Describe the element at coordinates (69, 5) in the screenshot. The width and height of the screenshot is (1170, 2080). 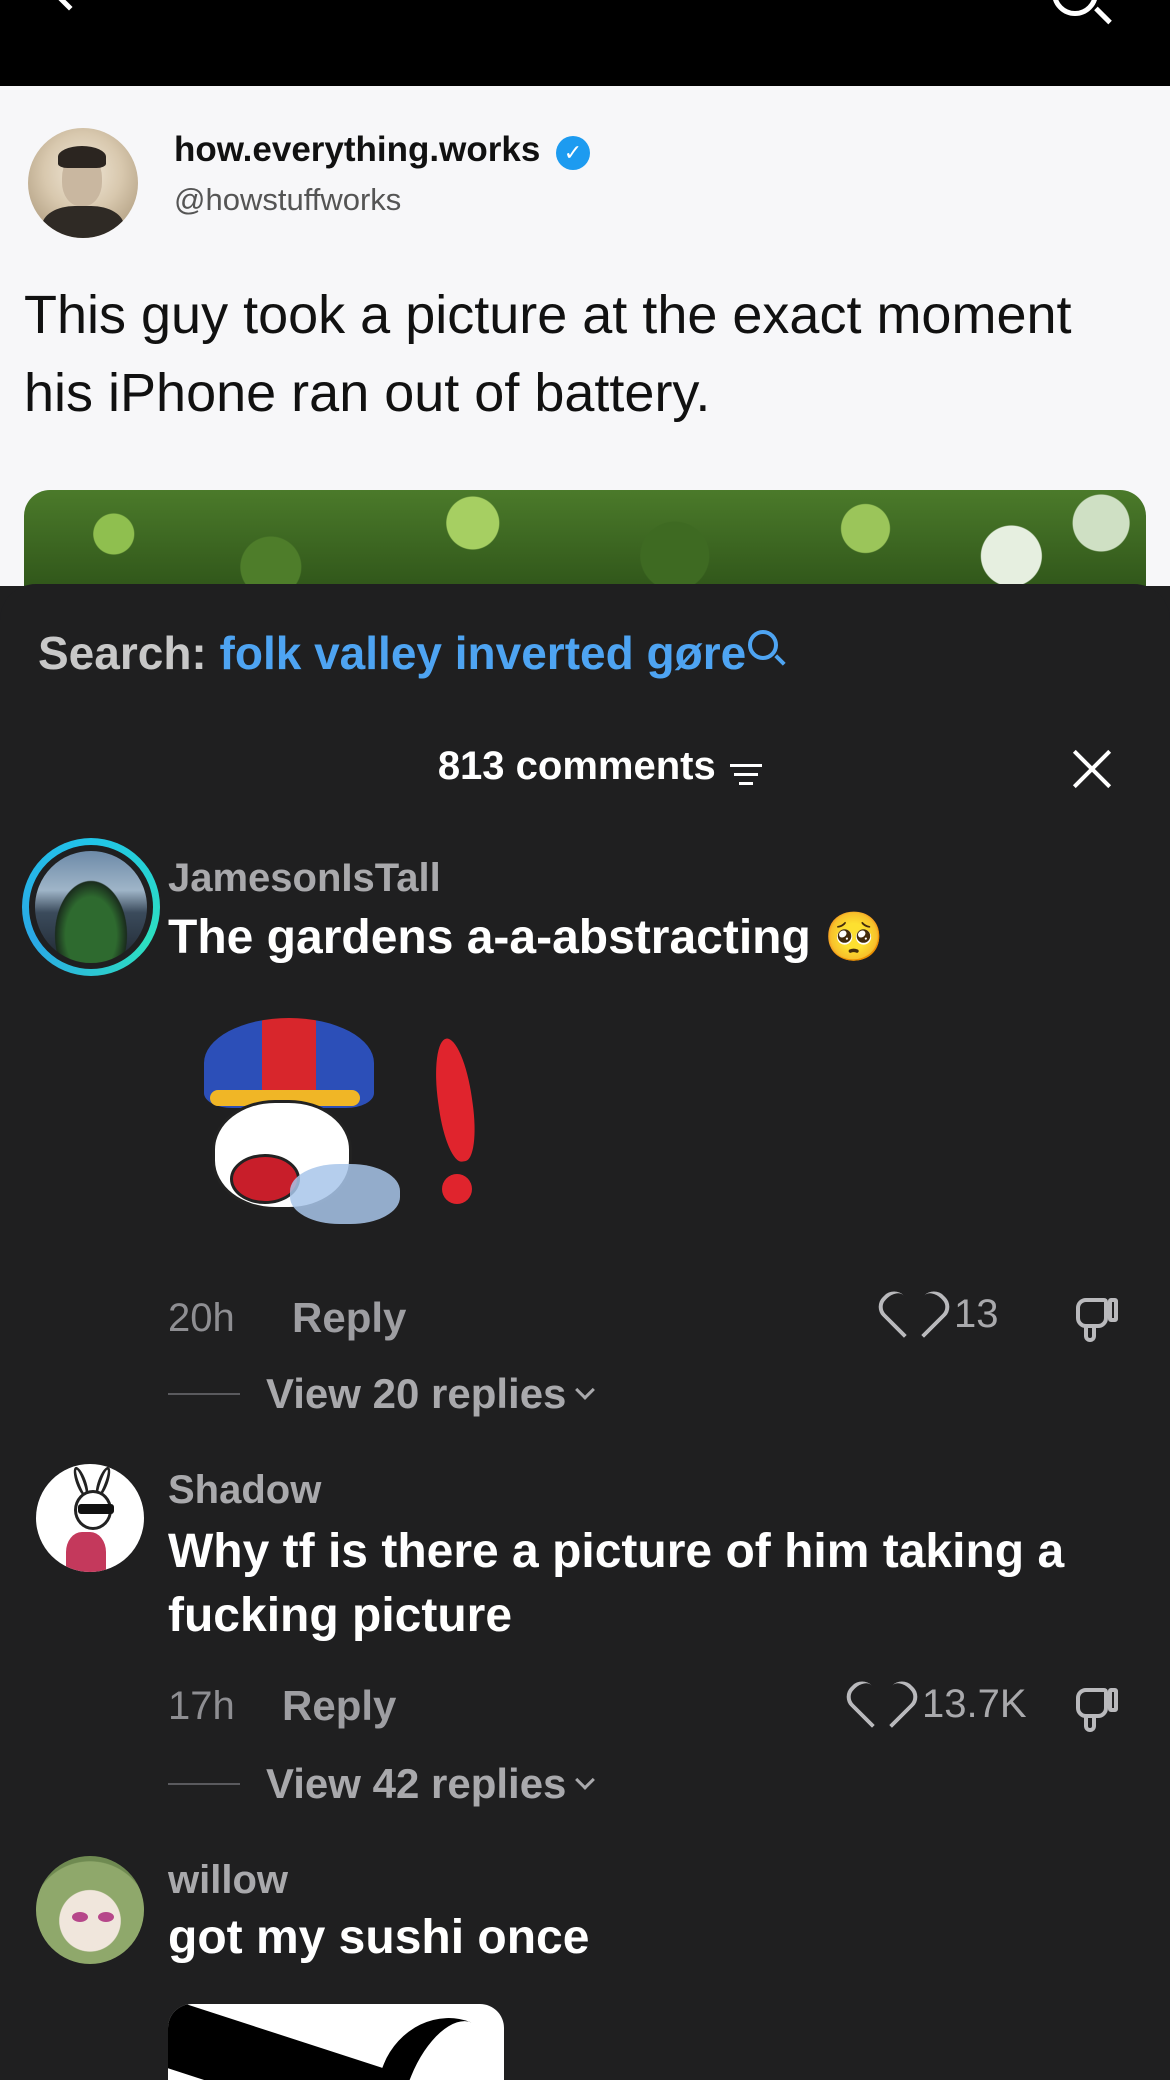
I see `back-chevron-icon` at that location.